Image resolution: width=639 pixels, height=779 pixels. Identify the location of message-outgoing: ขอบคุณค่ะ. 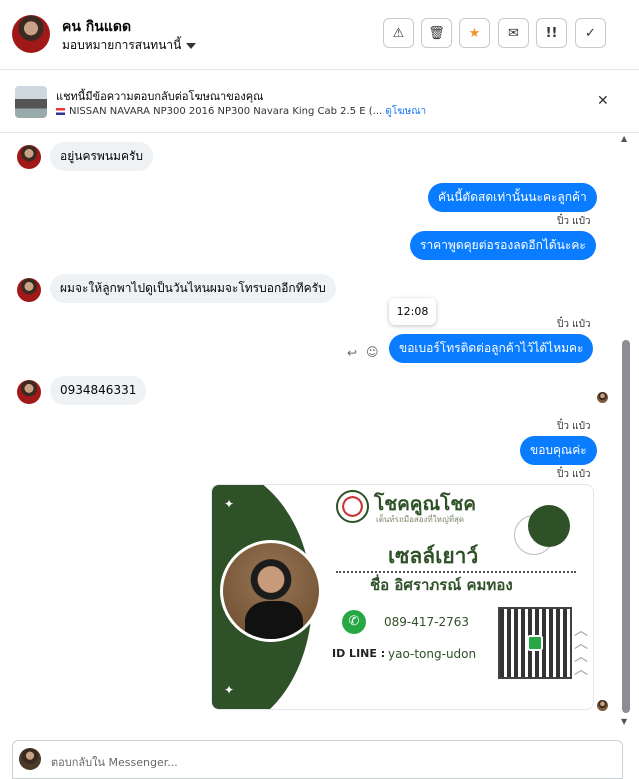
(558, 450).